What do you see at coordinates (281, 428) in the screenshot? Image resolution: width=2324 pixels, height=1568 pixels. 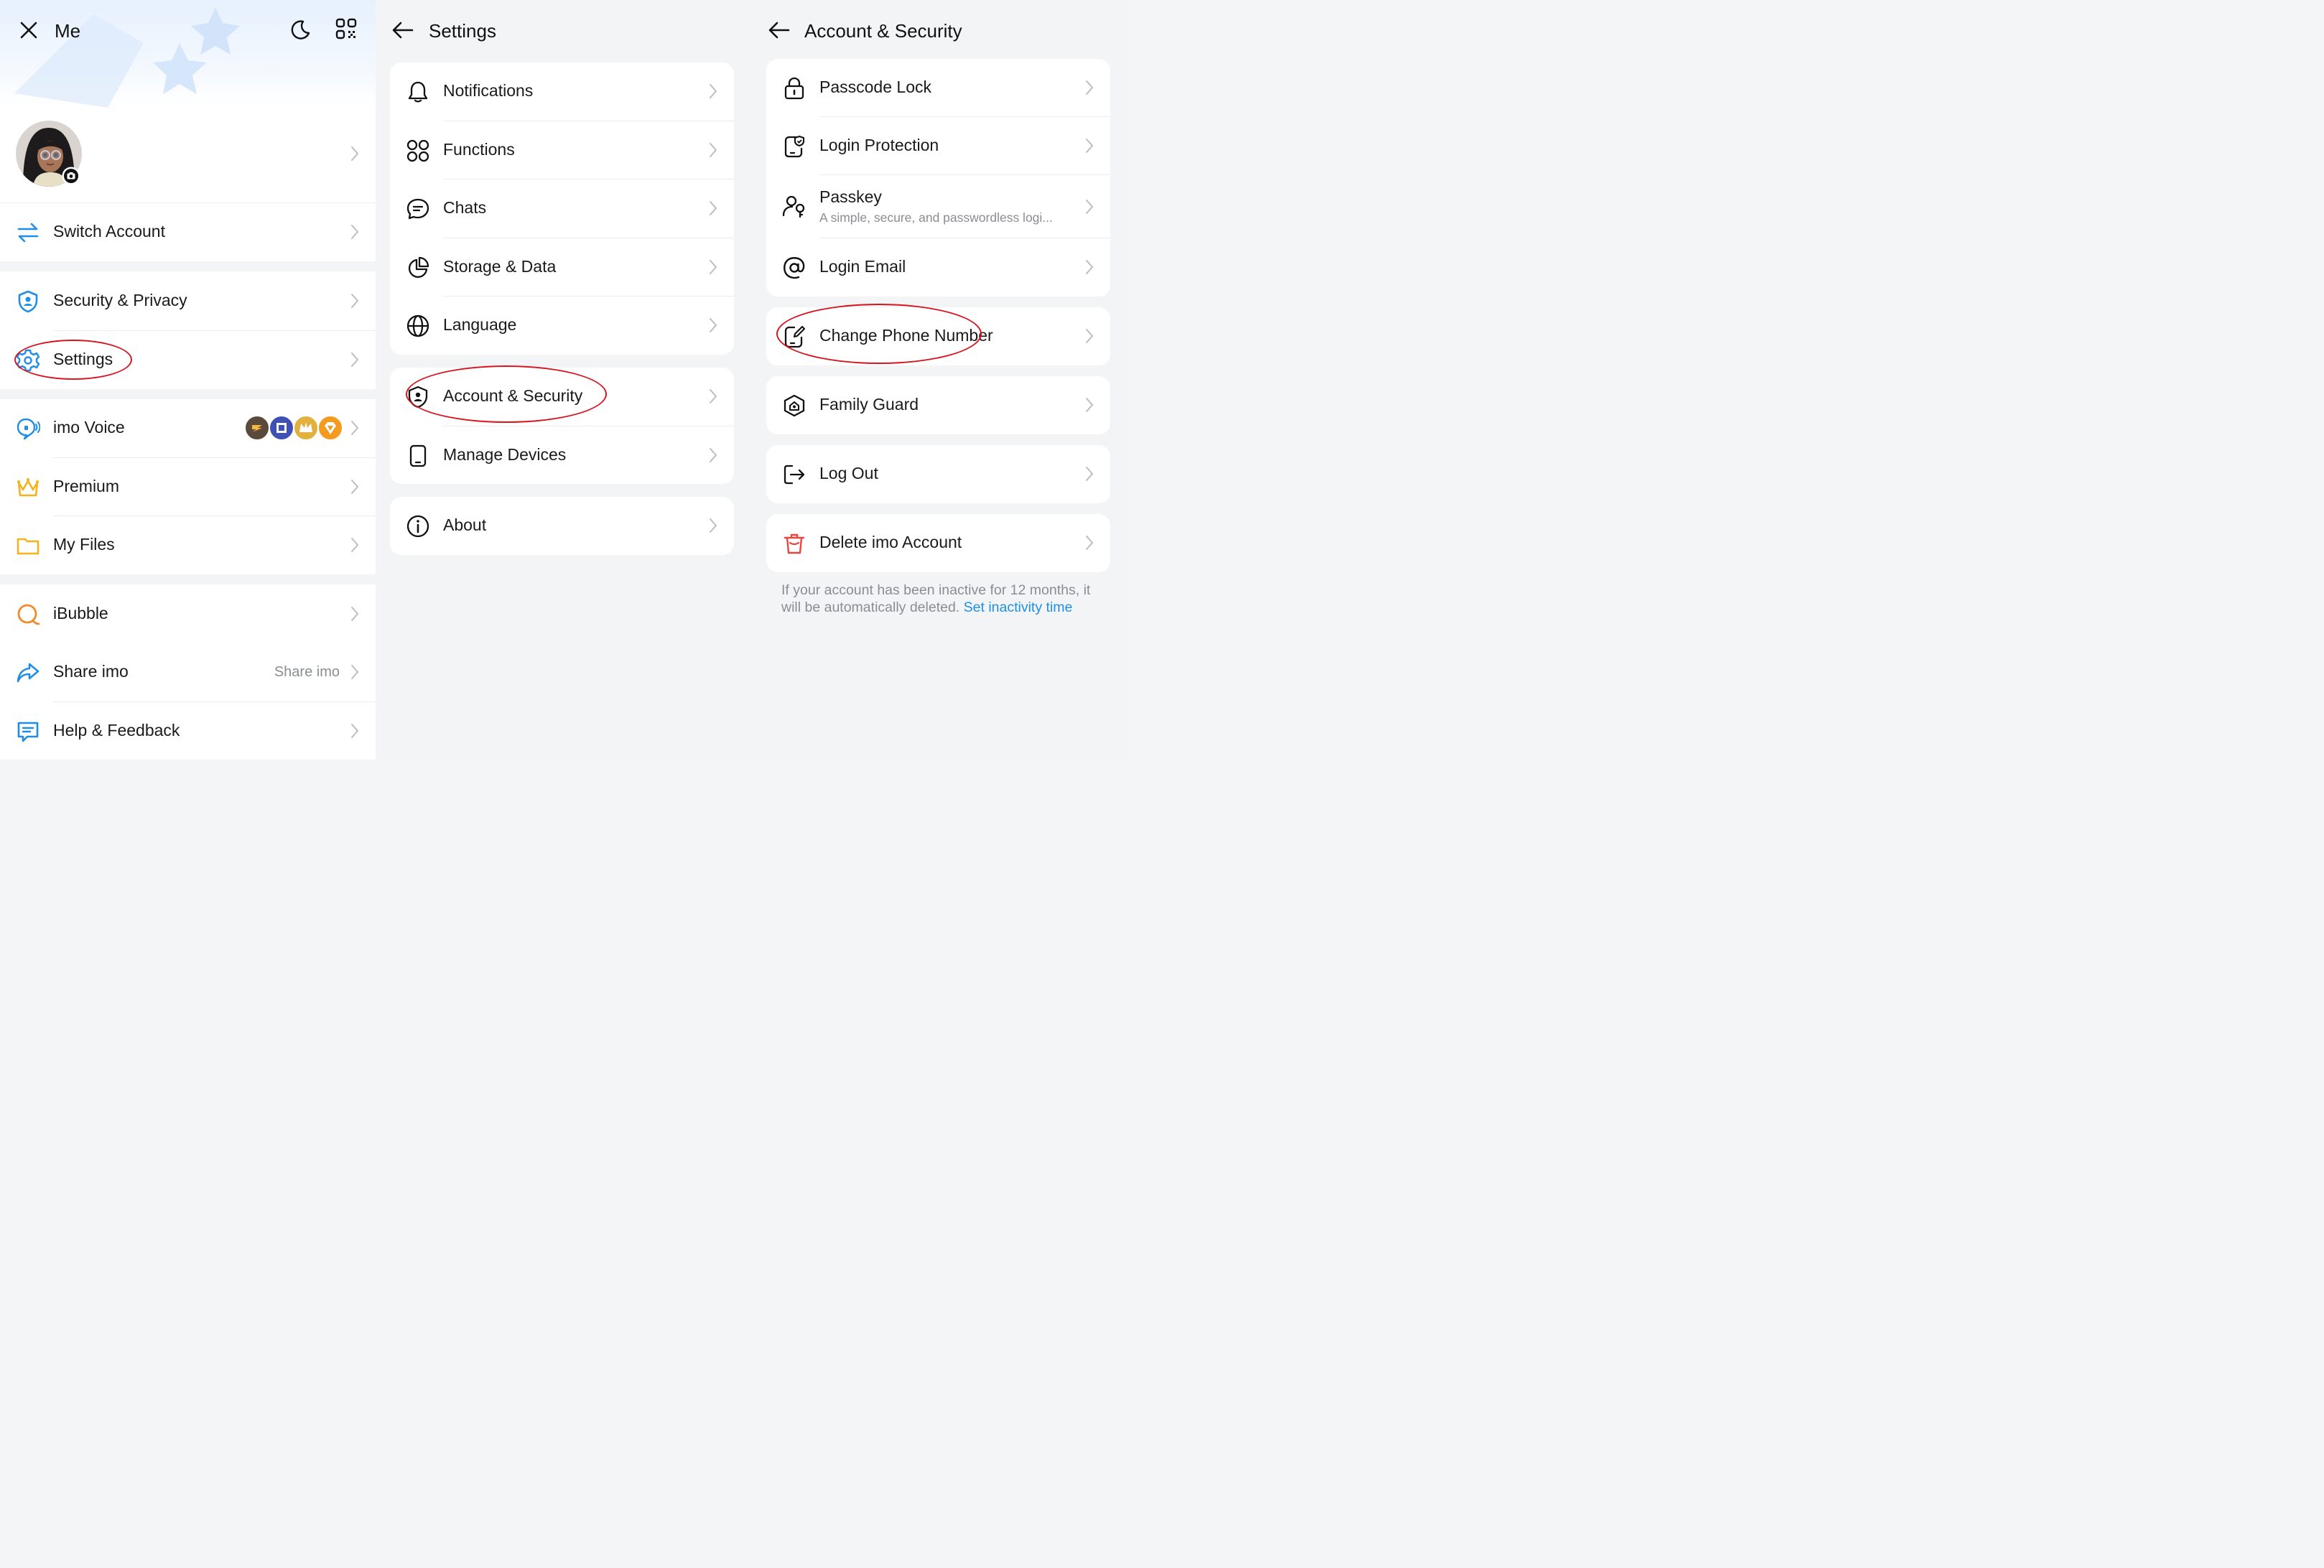 I see `badge-castle-icon` at bounding box center [281, 428].